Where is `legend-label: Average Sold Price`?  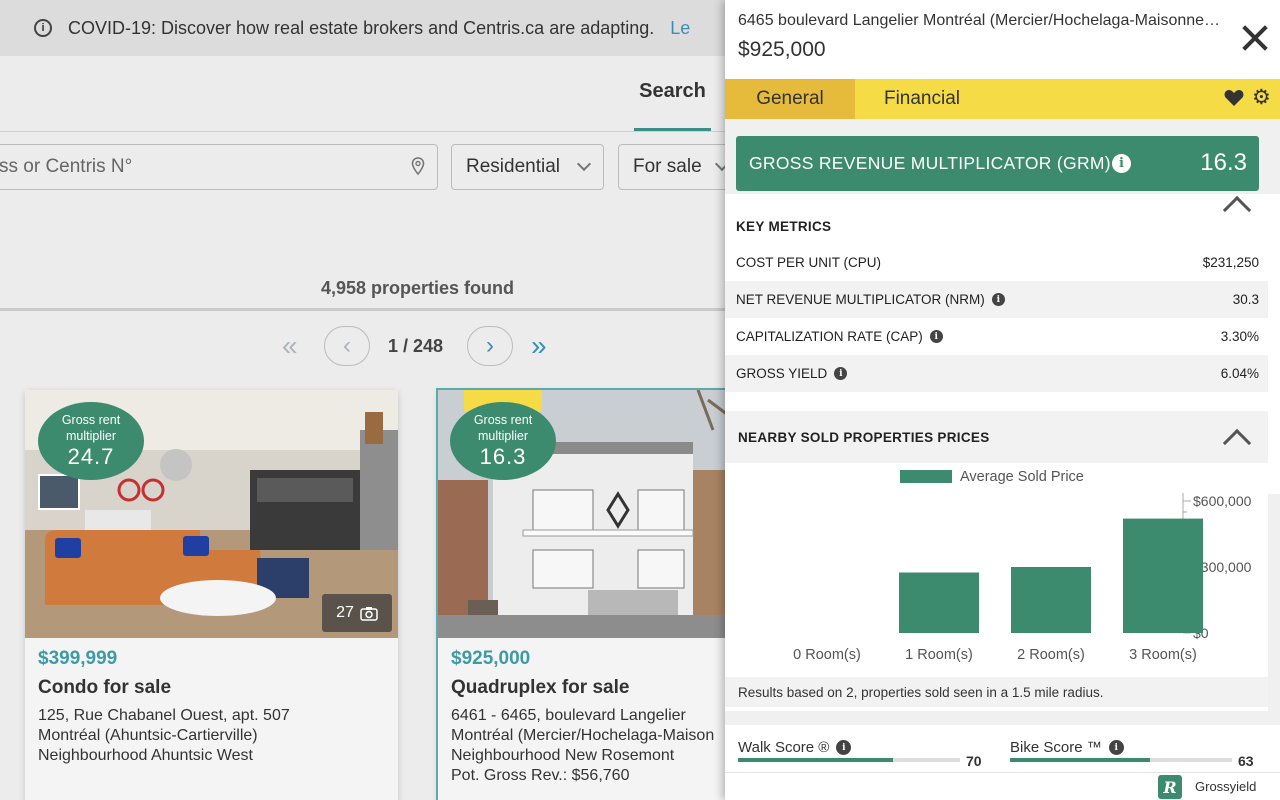
legend-label: Average Sold Price is located at coordinates (1022, 477).